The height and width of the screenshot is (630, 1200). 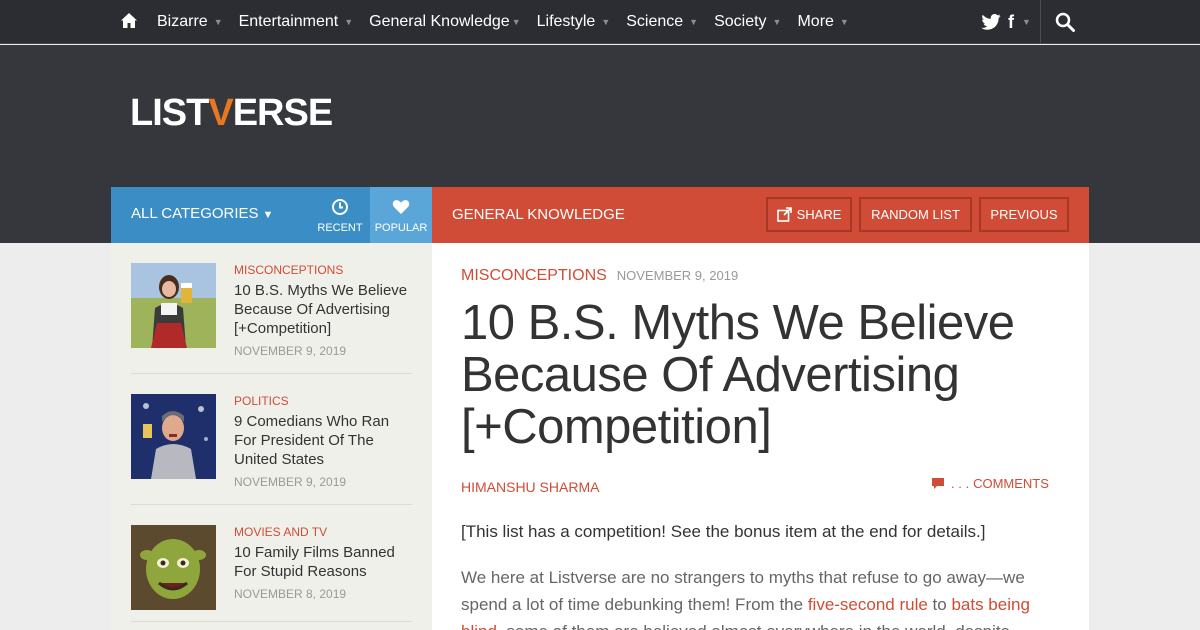 What do you see at coordinates (340, 228) in the screenshot?
I see `tab-recent-label: Recent` at bounding box center [340, 228].